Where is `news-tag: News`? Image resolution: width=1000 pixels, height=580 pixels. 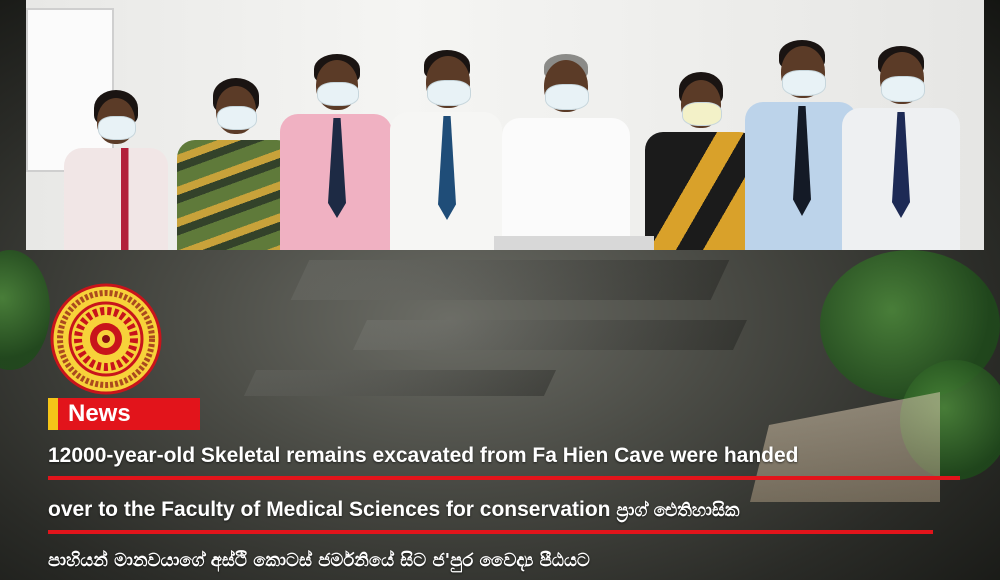
news-tag: News is located at coordinates (124, 414).